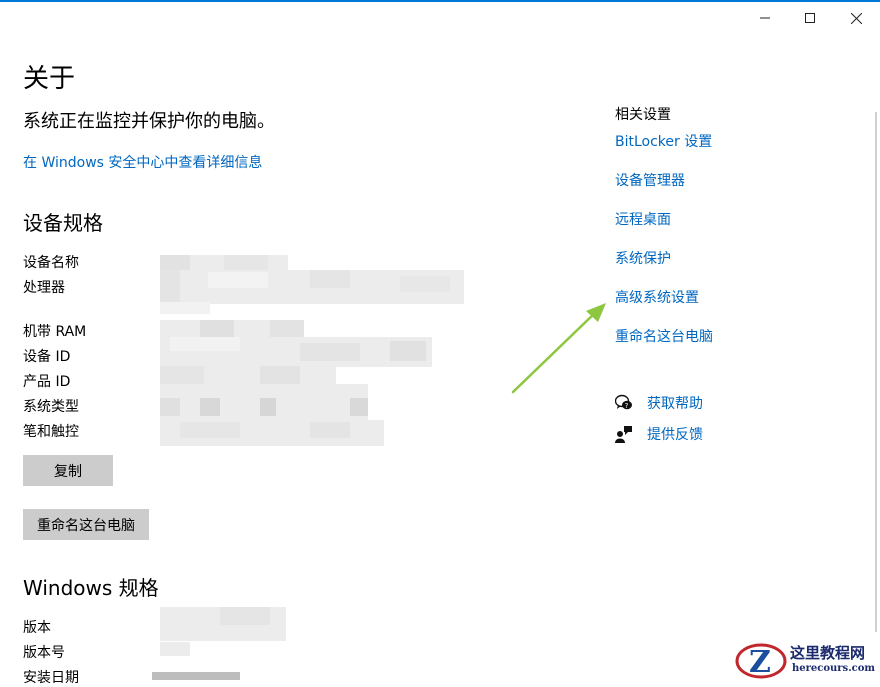 The image size is (880, 687). What do you see at coordinates (68, 470) in the screenshot?
I see `copy-button: 复制` at bounding box center [68, 470].